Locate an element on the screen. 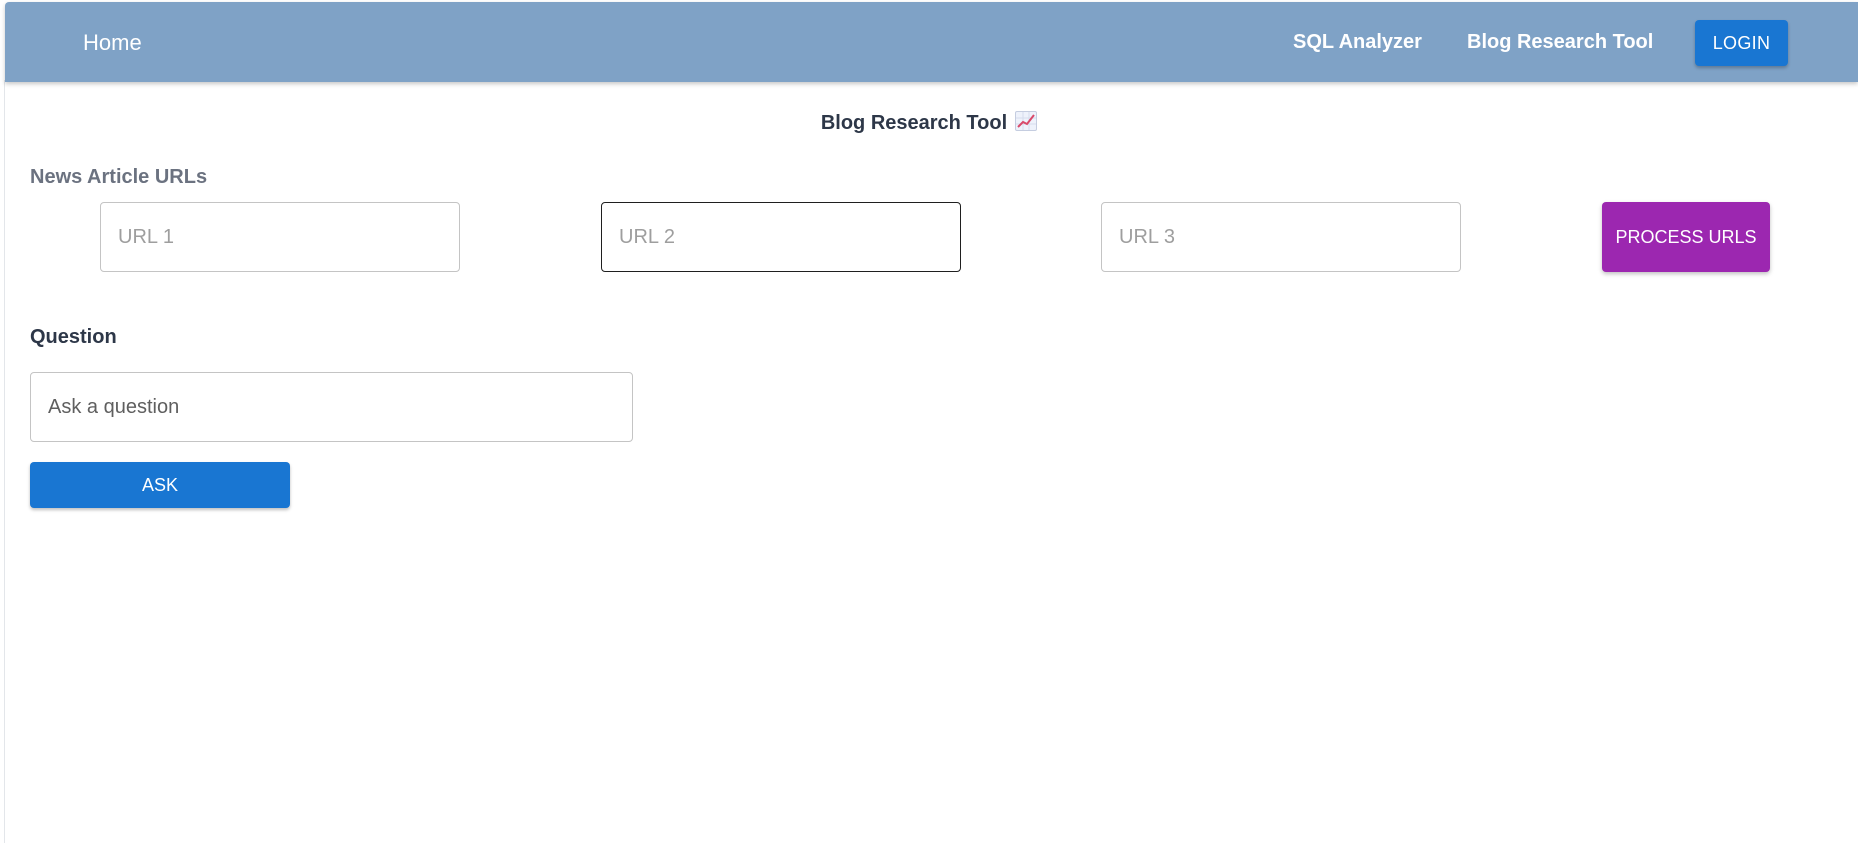 The width and height of the screenshot is (1858, 843). nav-home-link: Home is located at coordinates (112, 43).